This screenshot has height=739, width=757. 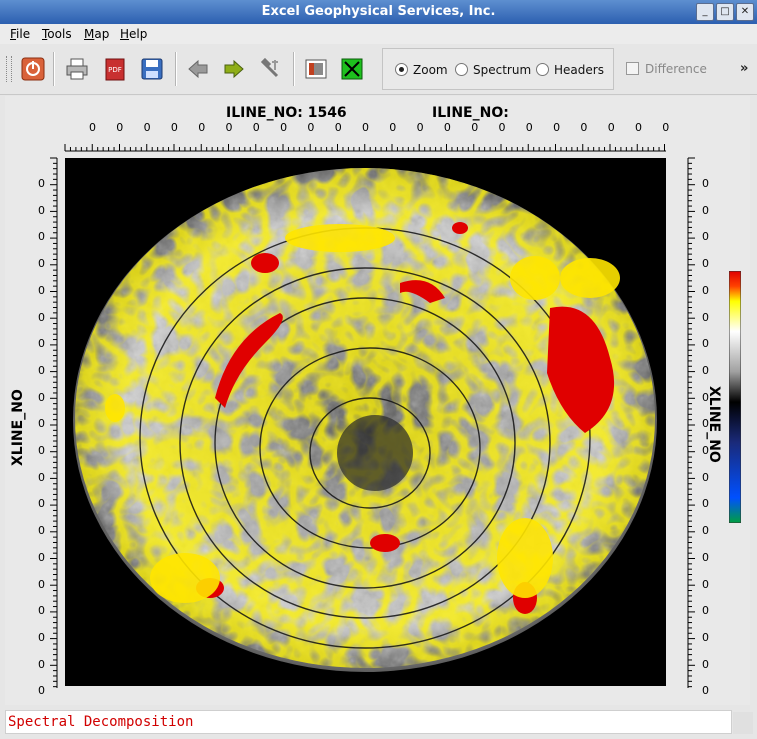 I want to click on resize-grip, so click(x=743, y=723).